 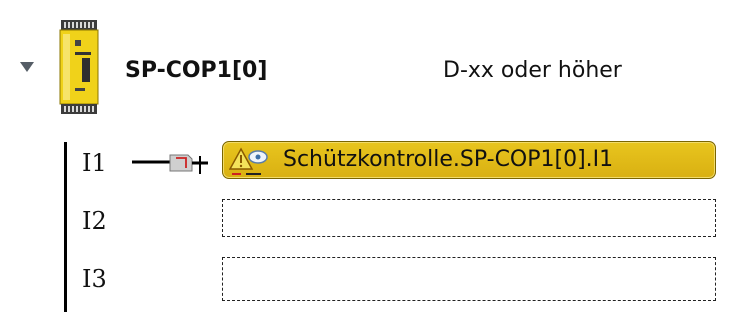 What do you see at coordinates (469, 279) in the screenshot?
I see `empty-input-slot-i3` at bounding box center [469, 279].